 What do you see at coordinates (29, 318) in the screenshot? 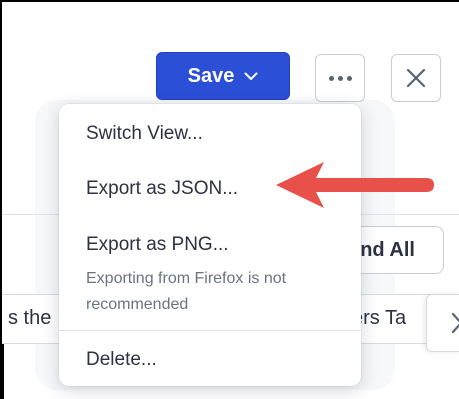
I see `tab-partial-left: s the` at bounding box center [29, 318].